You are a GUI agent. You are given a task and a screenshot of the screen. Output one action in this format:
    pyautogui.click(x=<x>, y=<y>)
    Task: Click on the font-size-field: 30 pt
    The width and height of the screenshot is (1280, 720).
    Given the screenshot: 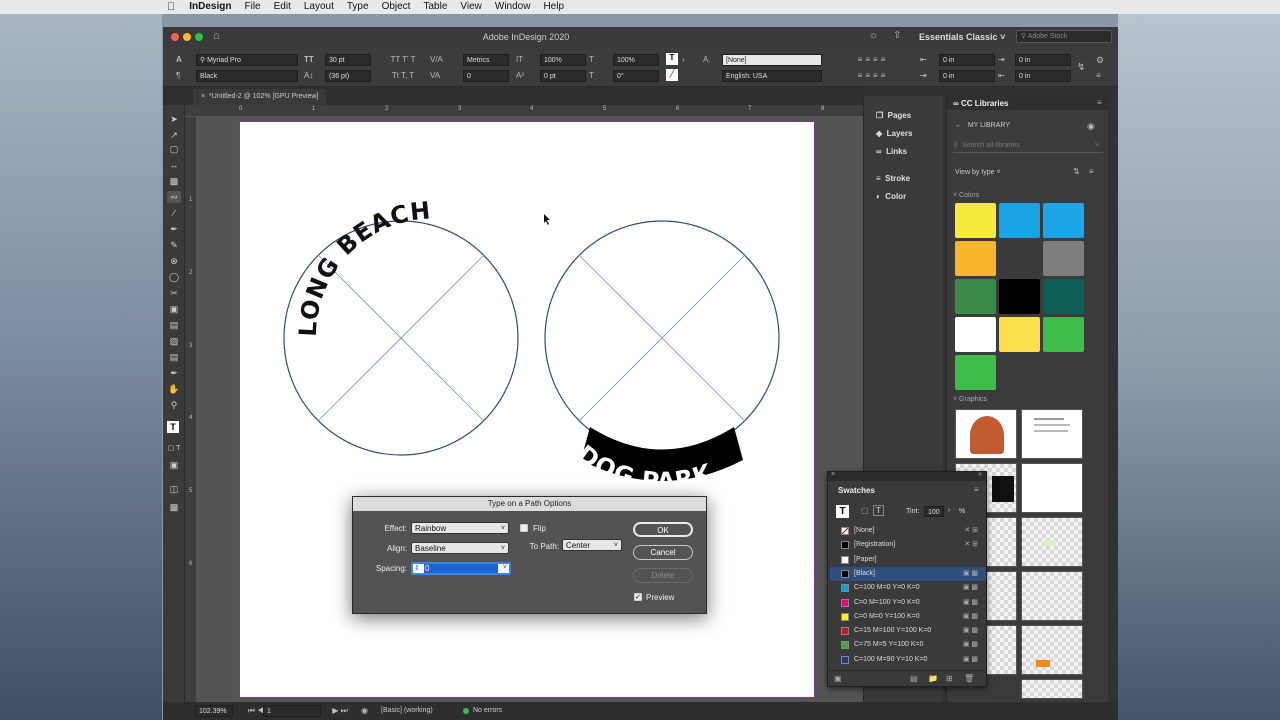 What is the action you would take?
    pyautogui.click(x=348, y=60)
    